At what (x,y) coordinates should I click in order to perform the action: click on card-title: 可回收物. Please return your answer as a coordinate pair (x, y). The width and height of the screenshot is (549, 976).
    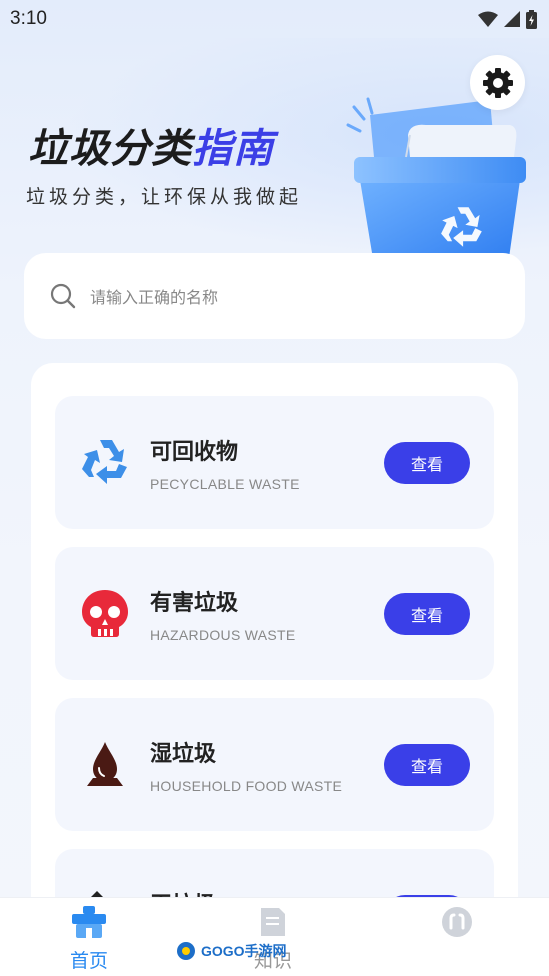
    Looking at the image, I should click on (194, 452).